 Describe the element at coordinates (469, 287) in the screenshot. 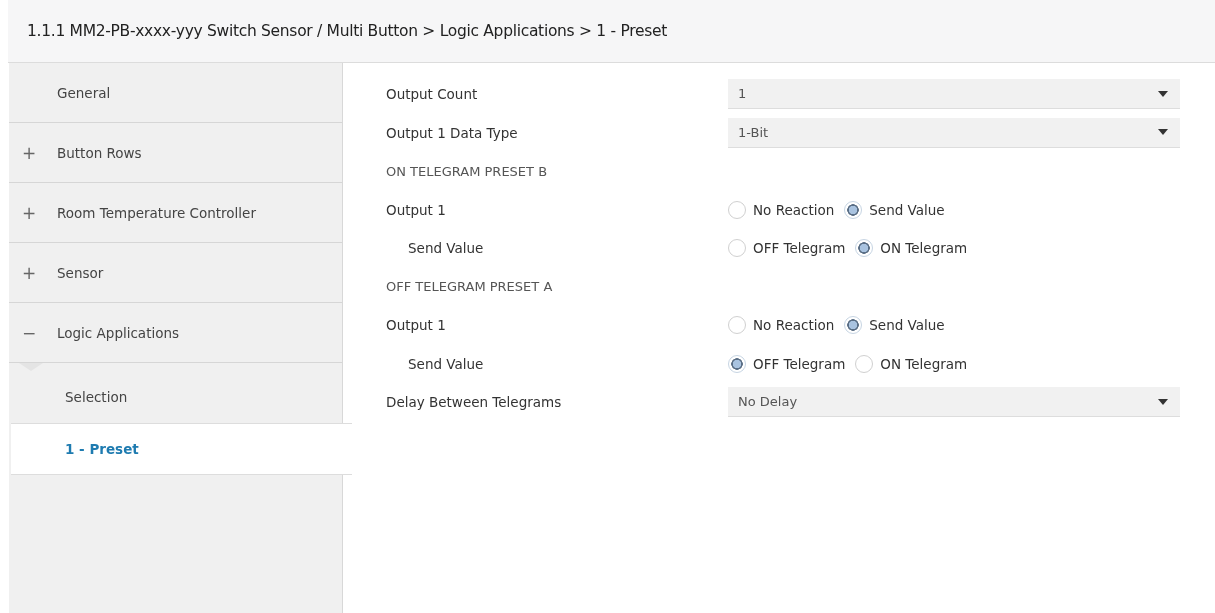

I see `section-heading: OFF TELEGRAM PRESET A` at that location.